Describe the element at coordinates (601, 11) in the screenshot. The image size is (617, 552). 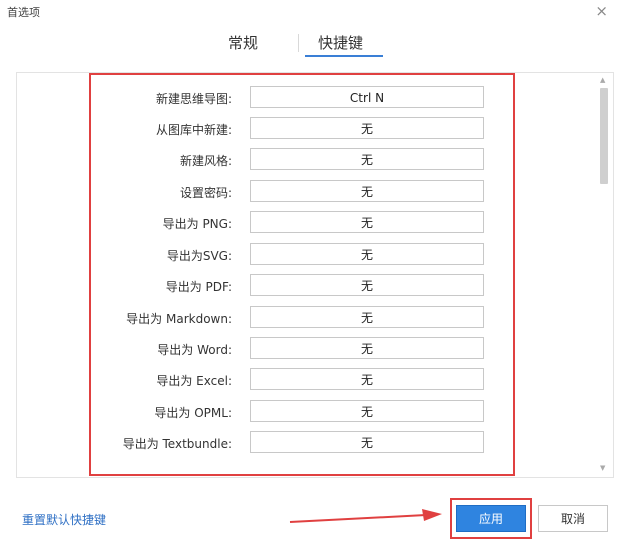
I see `close-icon: ×` at that location.